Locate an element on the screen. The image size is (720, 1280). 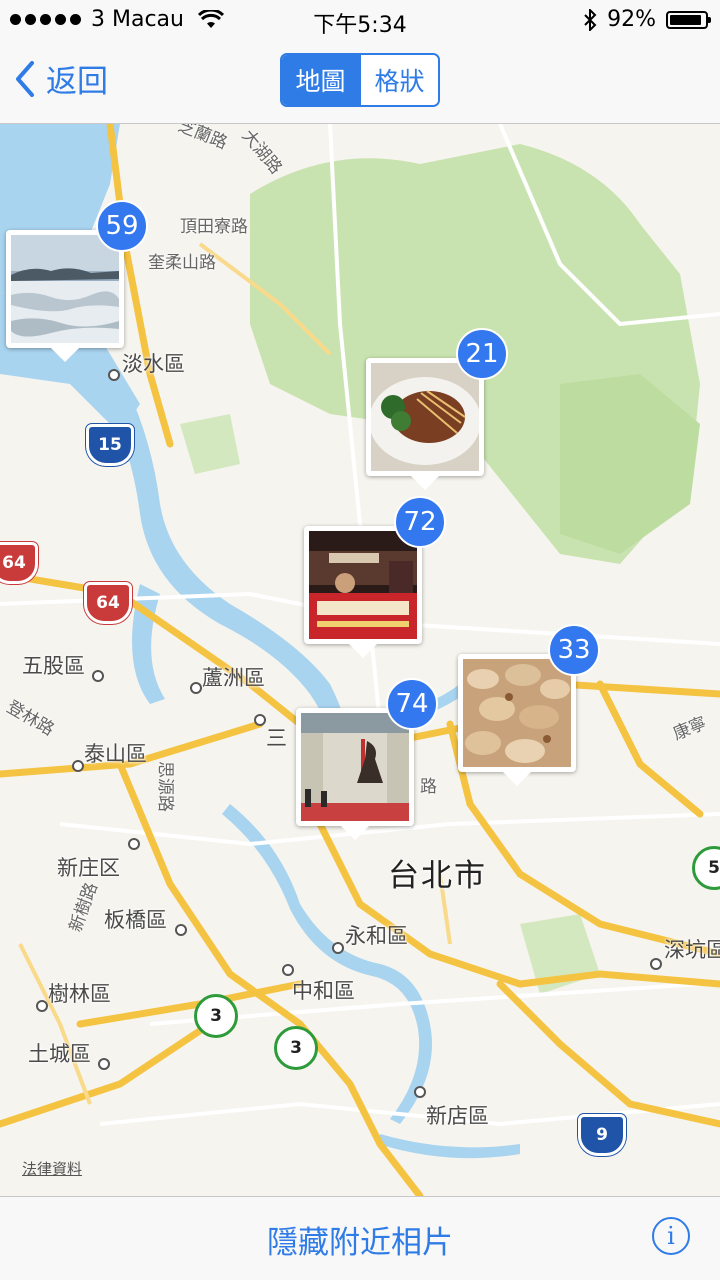
place-label: 永和區 is located at coordinates (376, 936).